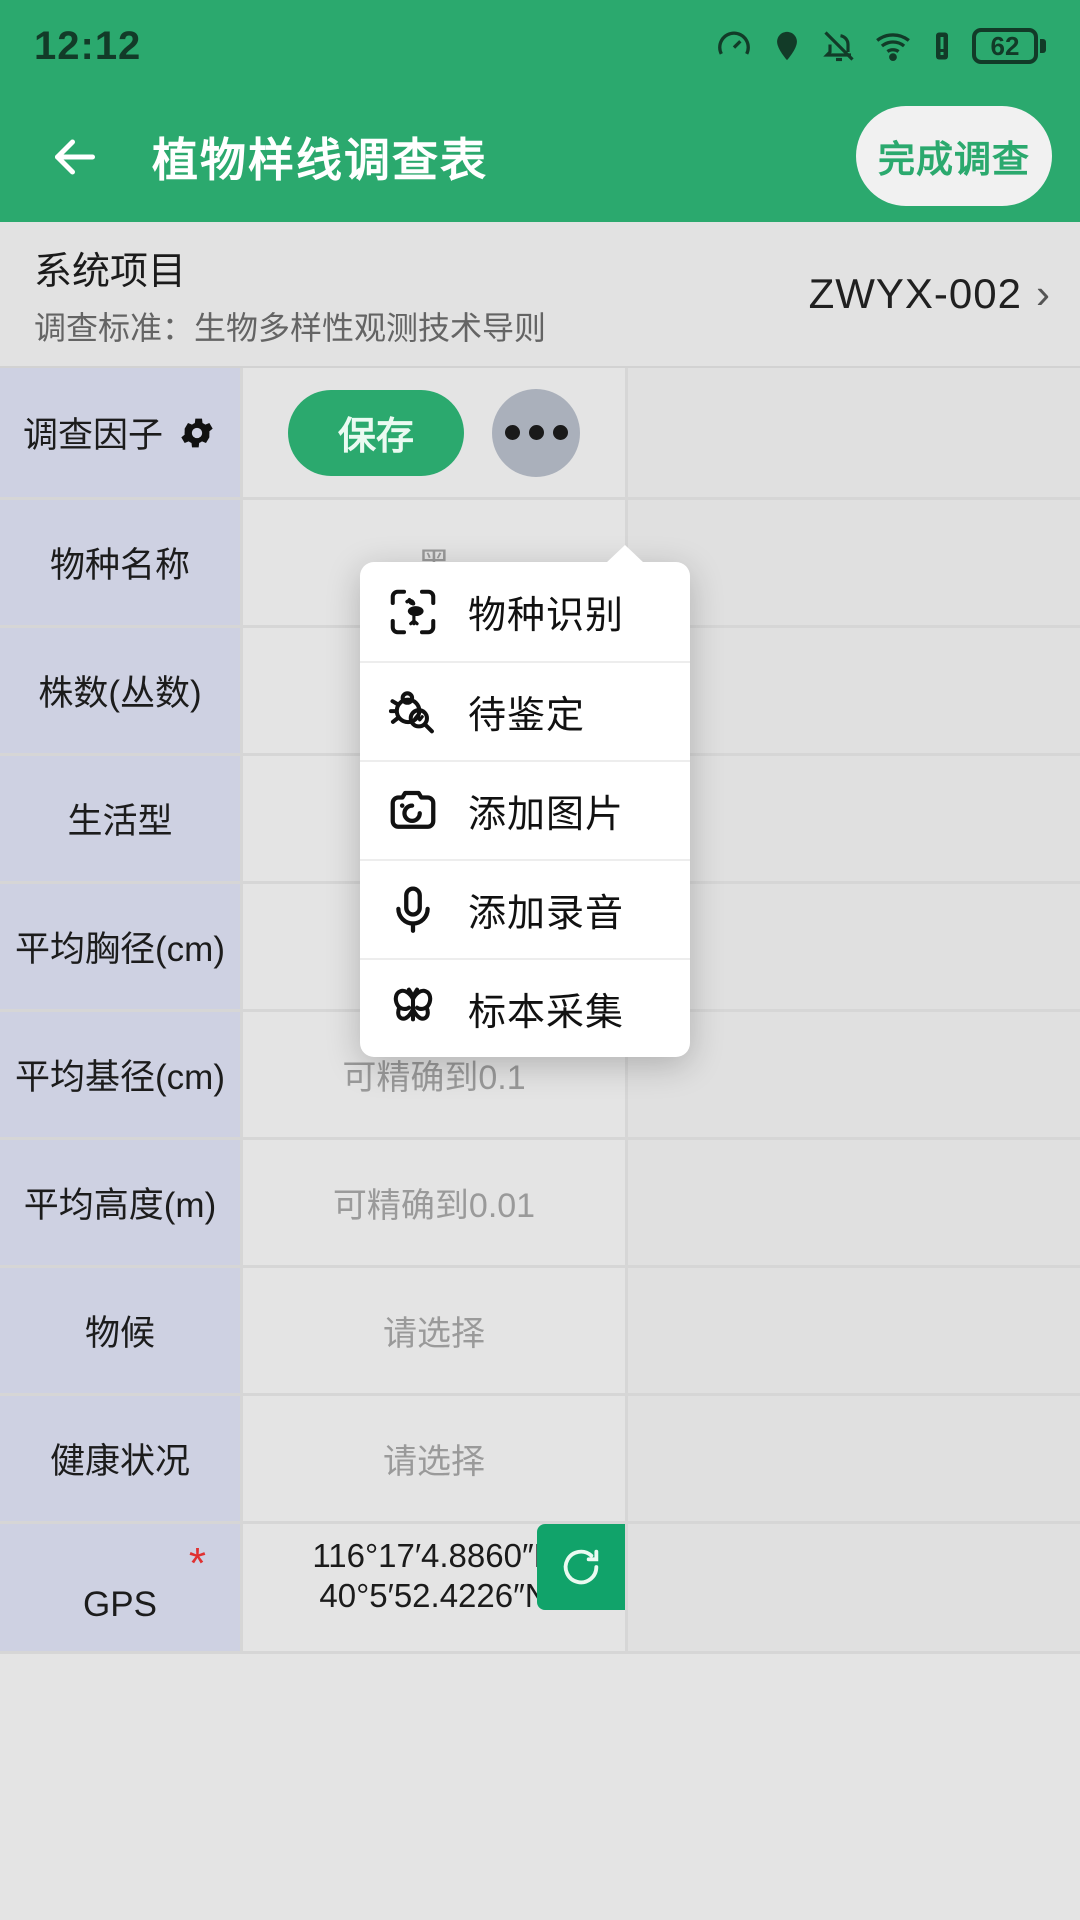 Image resolution: width=1080 pixels, height=1920 pixels. Describe the element at coordinates (110, 271) in the screenshot. I see `project-name: 系统项目` at that location.